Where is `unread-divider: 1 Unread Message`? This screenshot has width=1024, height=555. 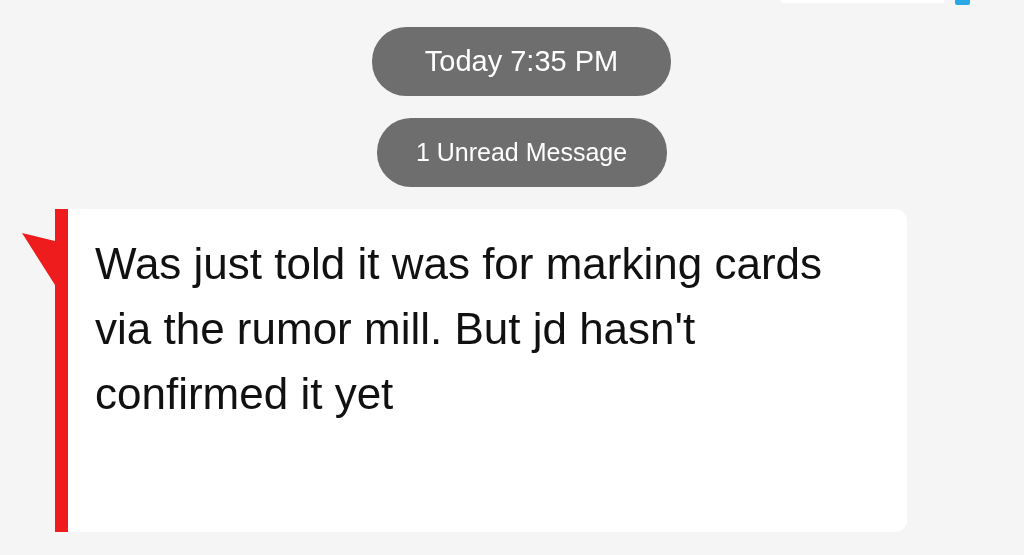
unread-divider: 1 Unread Message is located at coordinates (521, 152).